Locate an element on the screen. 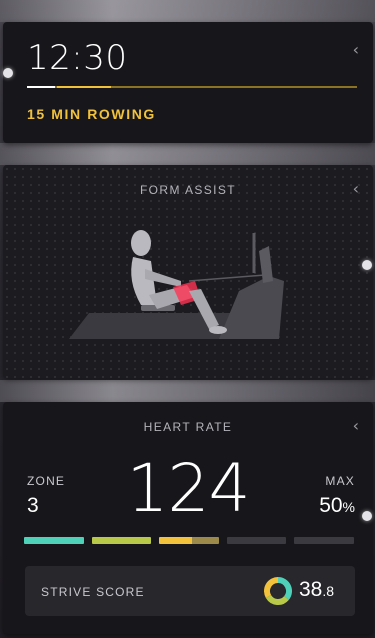  strive-score-label: STRIVE SCORE is located at coordinates (93, 592).